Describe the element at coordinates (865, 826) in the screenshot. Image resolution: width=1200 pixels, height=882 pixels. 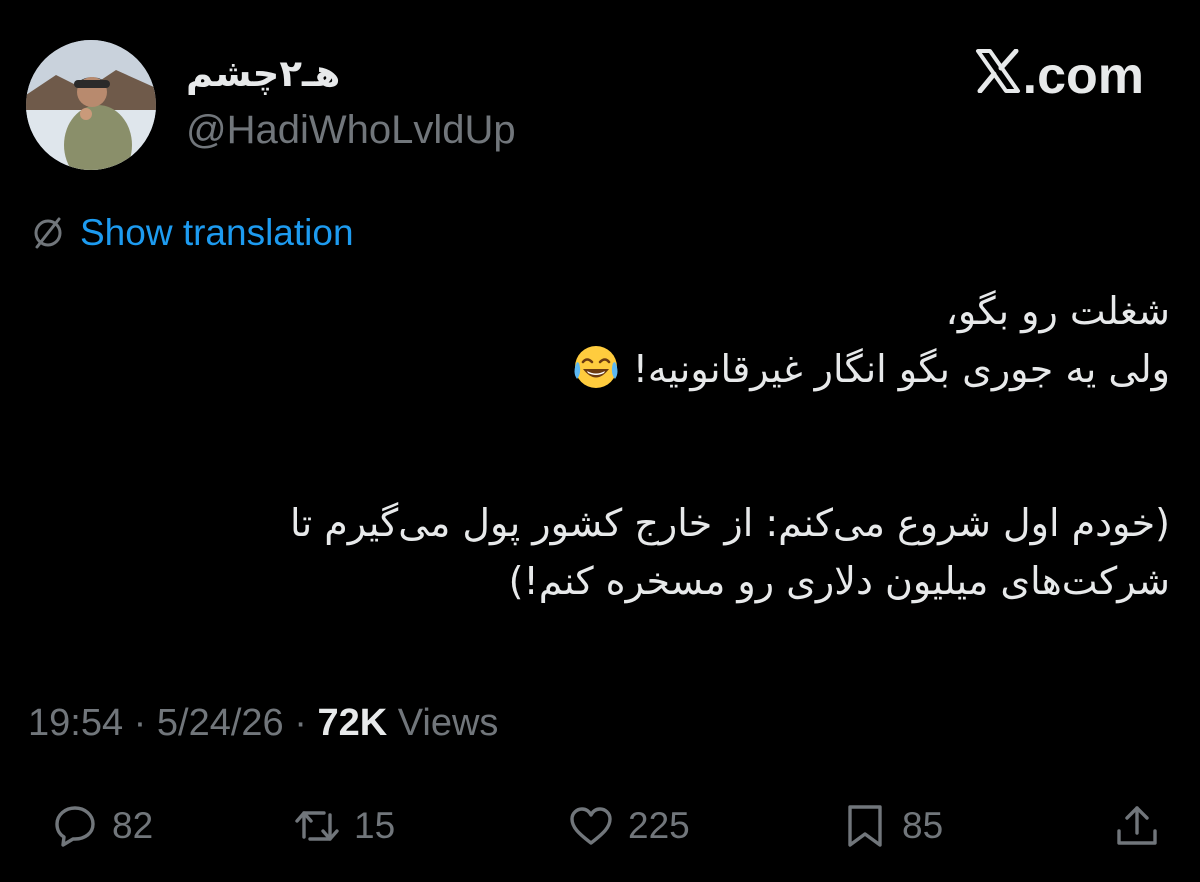
I see `bookmark-icon` at that location.